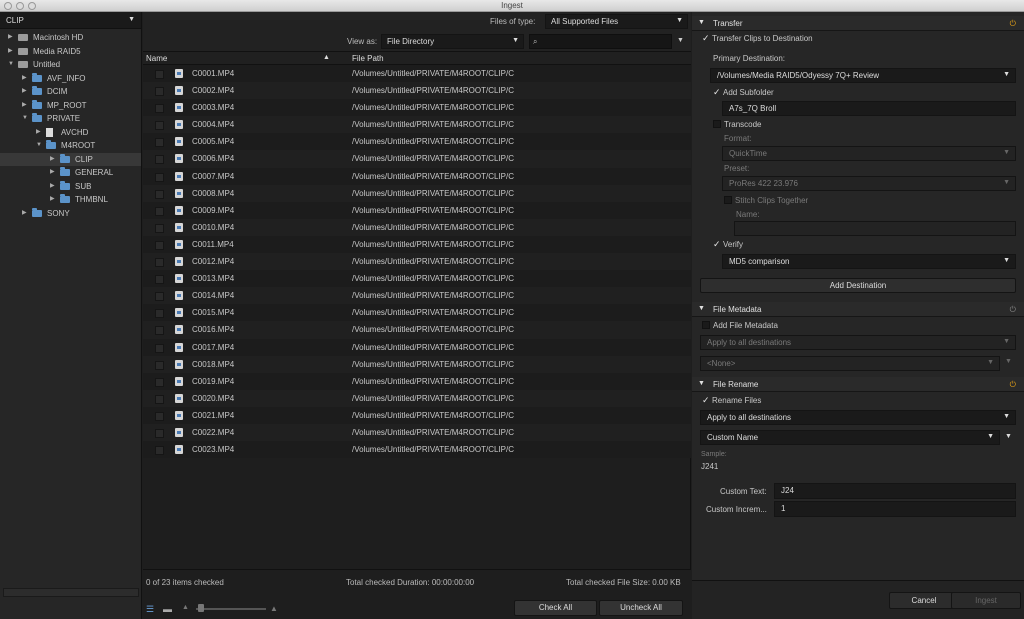 The image size is (1024, 619). What do you see at coordinates (869, 108) in the screenshot?
I see `subfolder-name-input: A7s_7Q Broll` at bounding box center [869, 108].